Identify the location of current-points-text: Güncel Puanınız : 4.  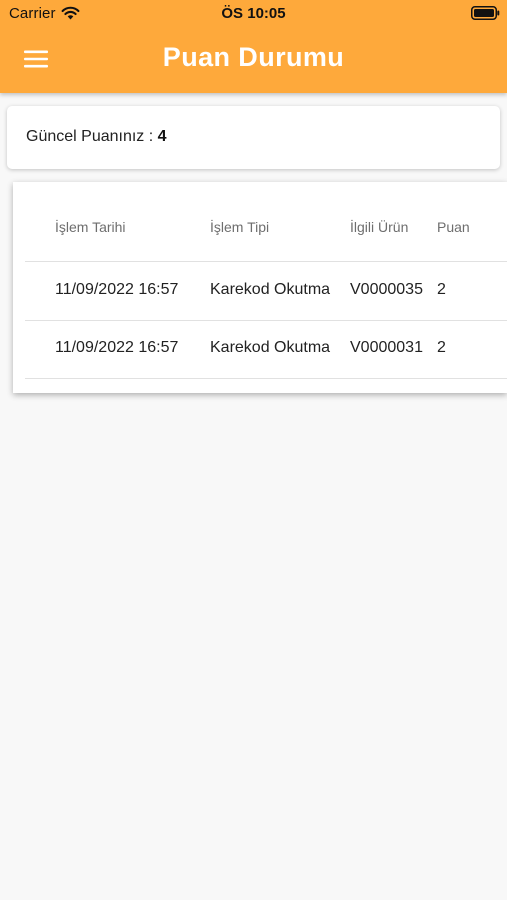
(96, 137).